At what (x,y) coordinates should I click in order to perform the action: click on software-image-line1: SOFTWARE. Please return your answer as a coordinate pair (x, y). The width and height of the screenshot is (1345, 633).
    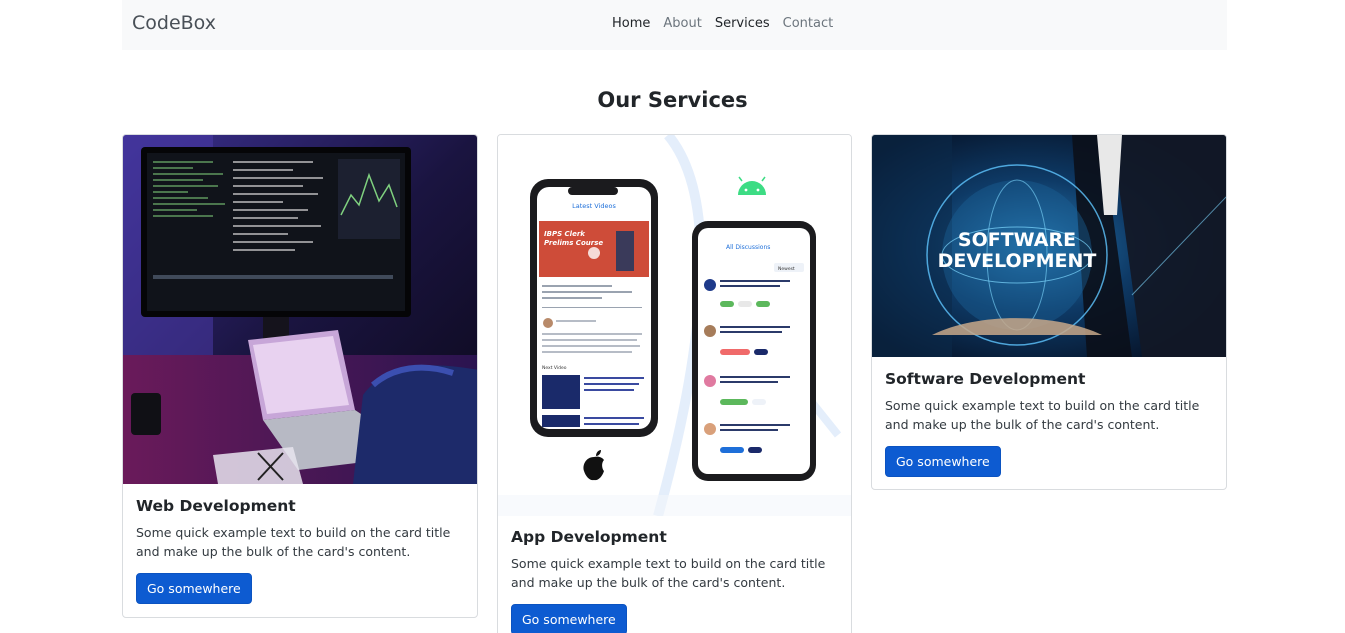
    Looking at the image, I should click on (1017, 240).